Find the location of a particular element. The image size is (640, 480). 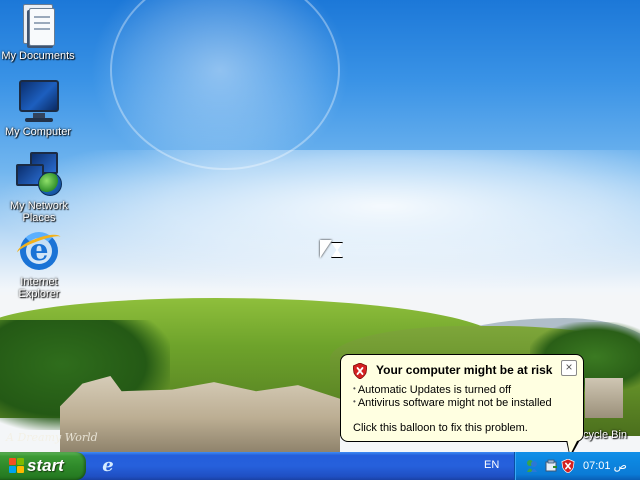

windows-logo-icon is located at coordinates (17, 466).